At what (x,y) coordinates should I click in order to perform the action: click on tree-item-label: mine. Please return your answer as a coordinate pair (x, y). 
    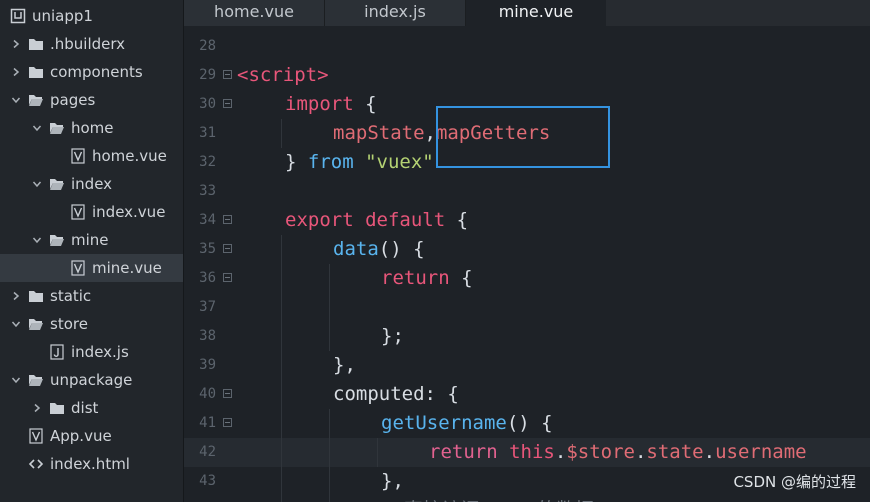
    Looking at the image, I should click on (90, 240).